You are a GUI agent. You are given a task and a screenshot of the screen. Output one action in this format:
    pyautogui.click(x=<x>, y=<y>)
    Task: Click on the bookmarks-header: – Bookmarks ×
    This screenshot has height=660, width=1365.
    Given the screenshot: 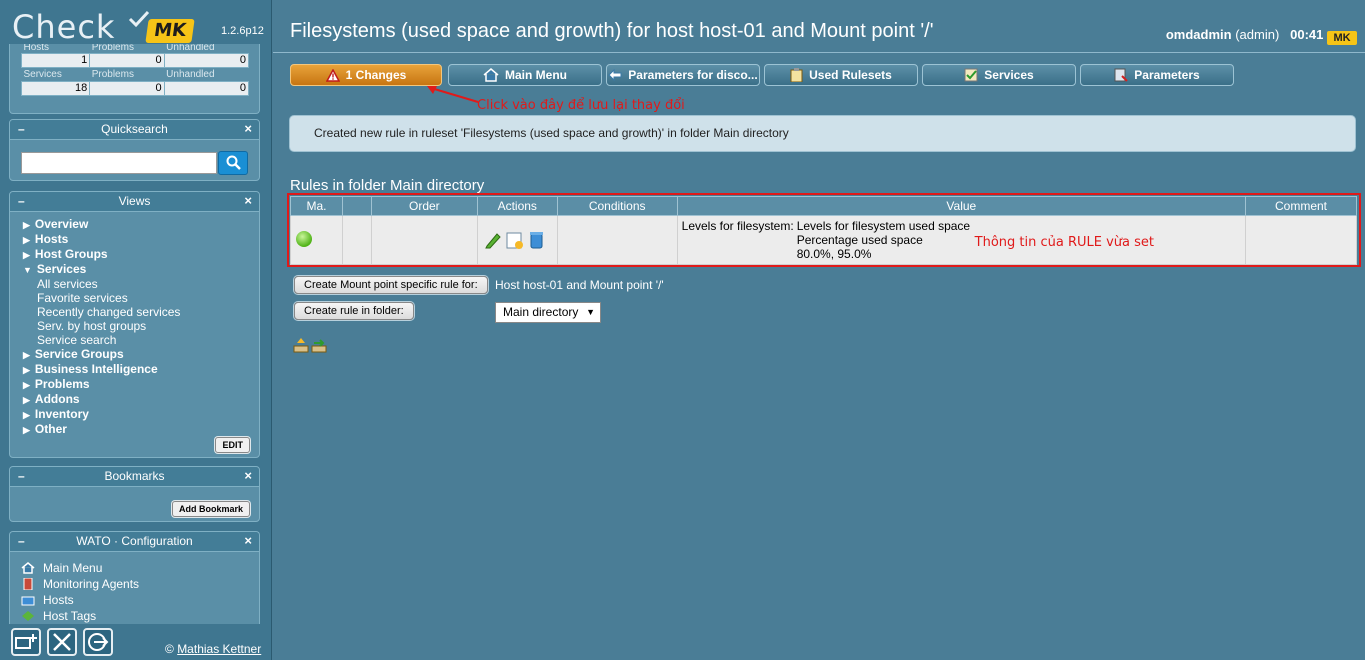 What is the action you would take?
    pyautogui.click(x=134, y=477)
    